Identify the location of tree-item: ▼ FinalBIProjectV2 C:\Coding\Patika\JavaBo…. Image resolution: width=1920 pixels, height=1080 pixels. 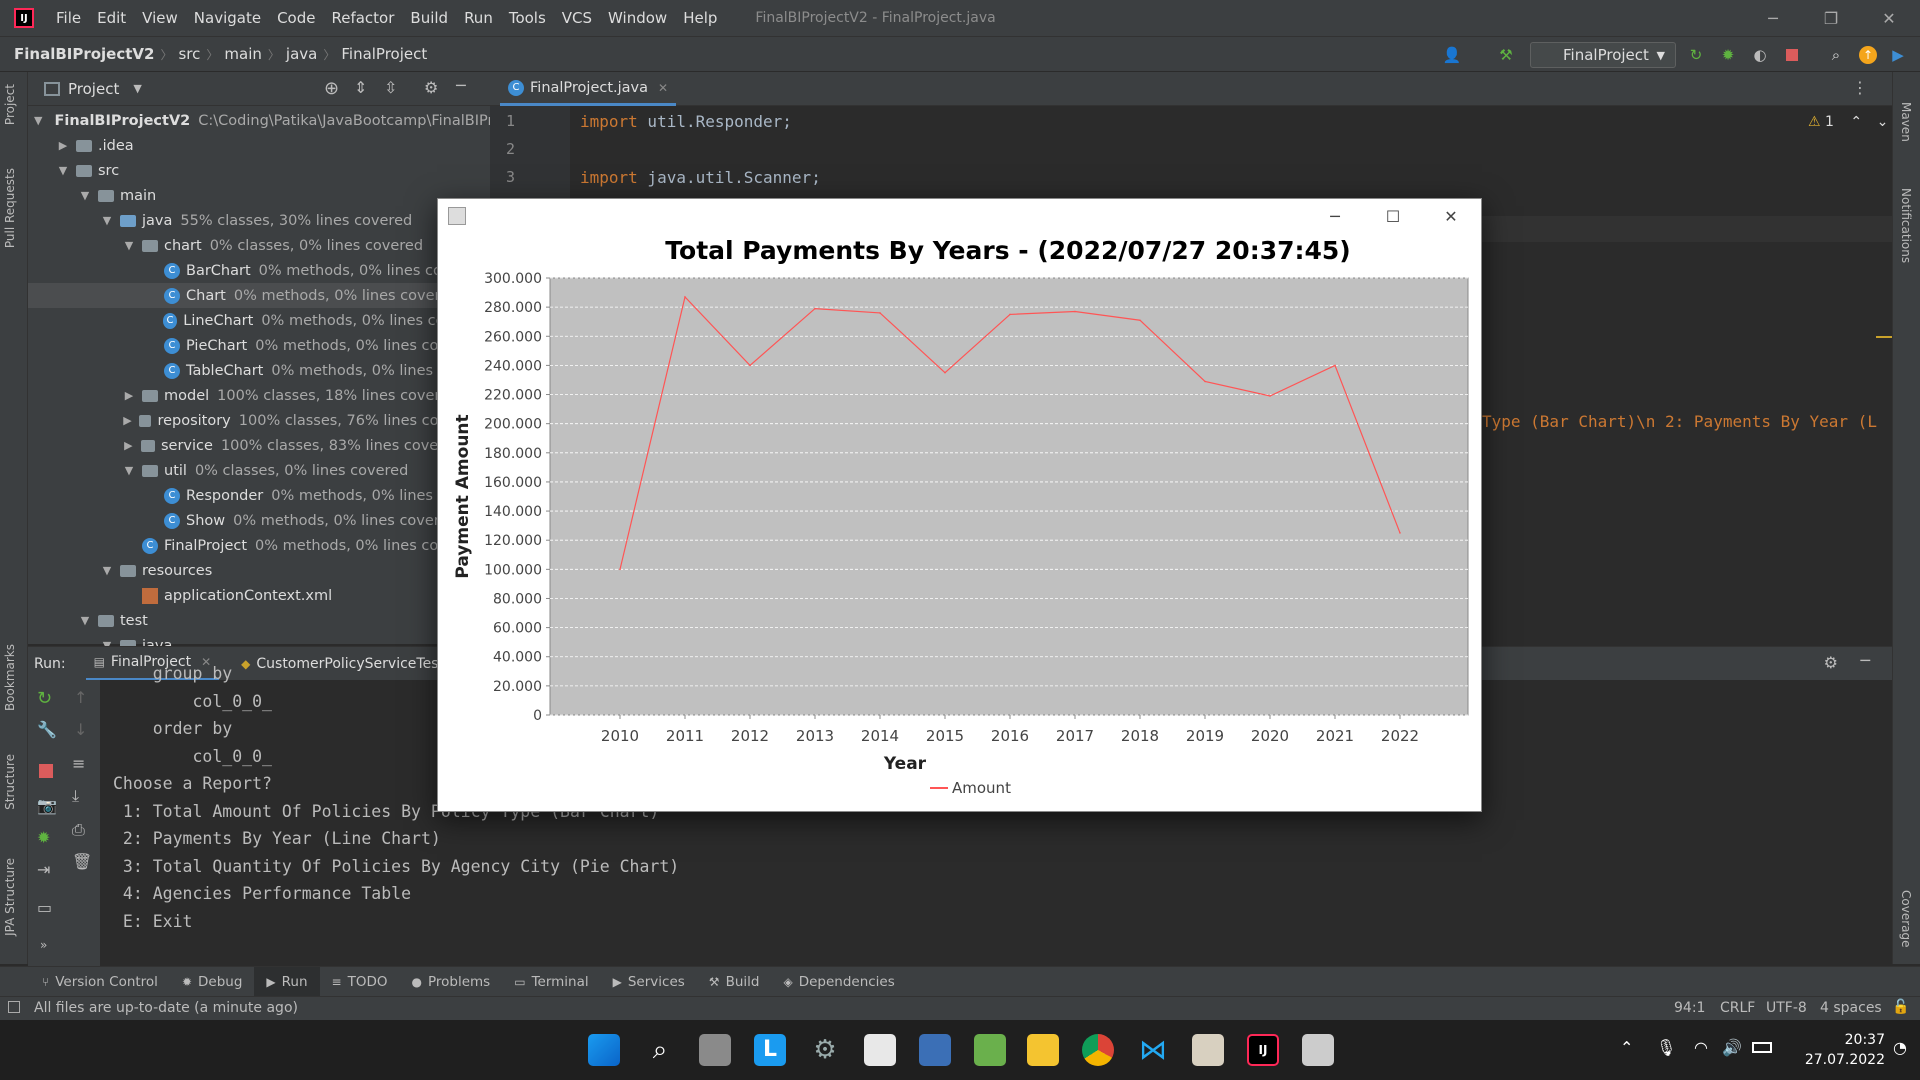
(265, 120).